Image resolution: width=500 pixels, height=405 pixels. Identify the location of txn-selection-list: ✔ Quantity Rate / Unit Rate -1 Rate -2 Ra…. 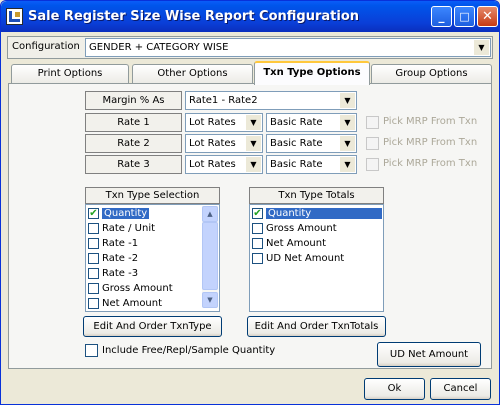
(152, 258).